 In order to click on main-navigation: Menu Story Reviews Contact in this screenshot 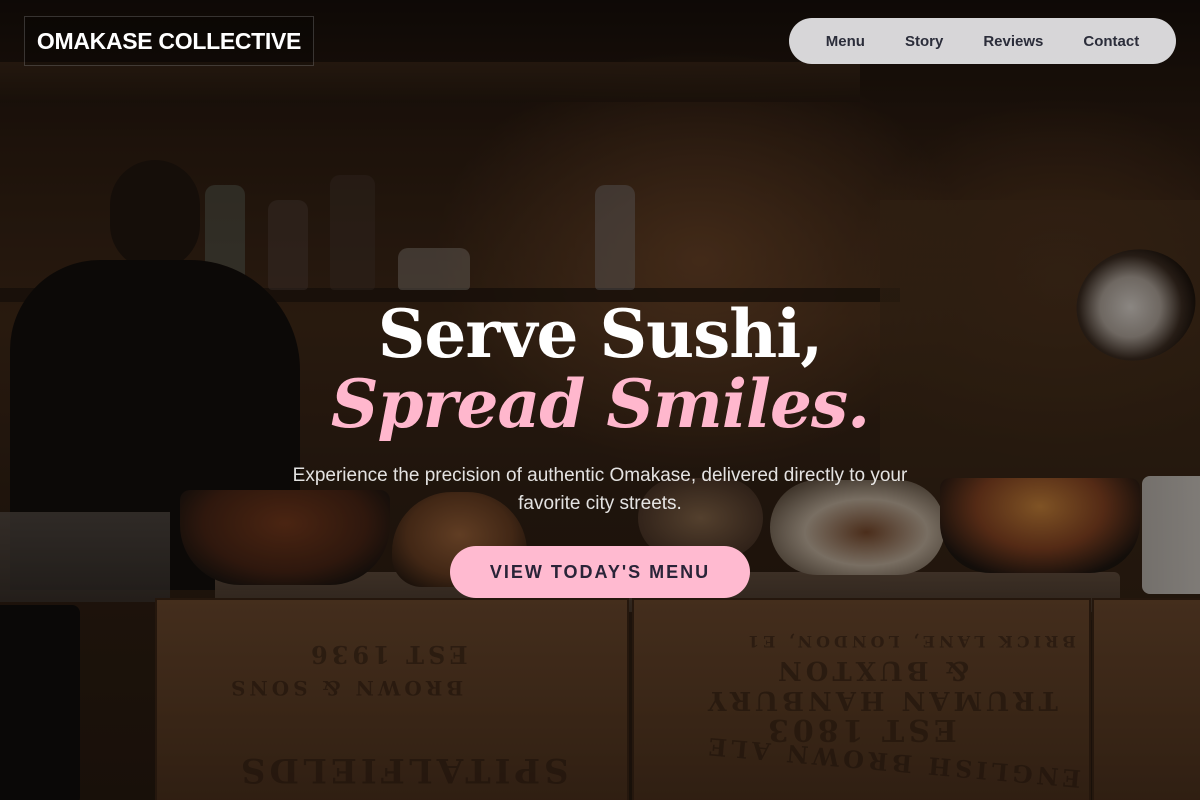, I will do `click(982, 41)`.